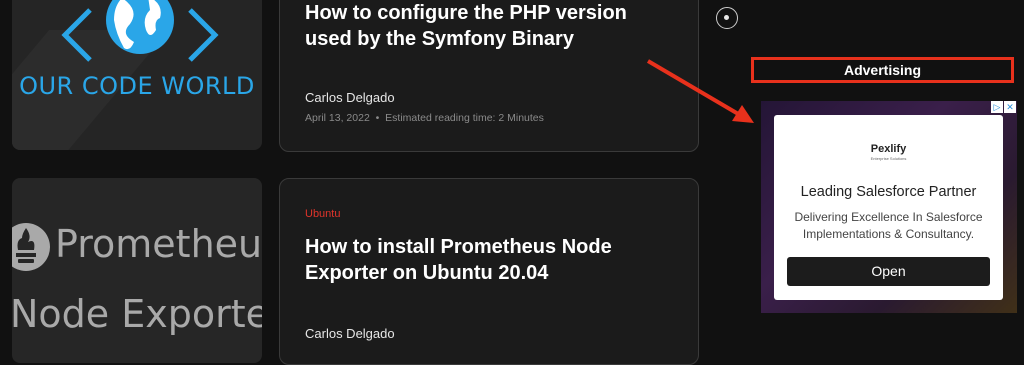 This screenshot has height=365, width=1024. Describe the element at coordinates (137, 86) in the screenshot. I see `our-code-world-logo: OUR CODE WORLD` at that location.